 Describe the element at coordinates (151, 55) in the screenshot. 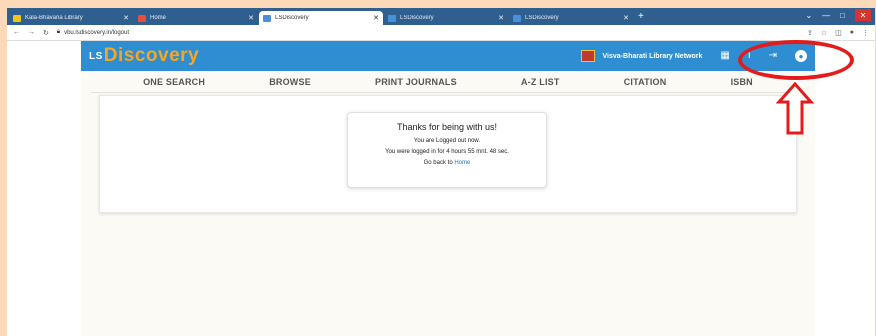

I see `logo-text: Discovery` at that location.